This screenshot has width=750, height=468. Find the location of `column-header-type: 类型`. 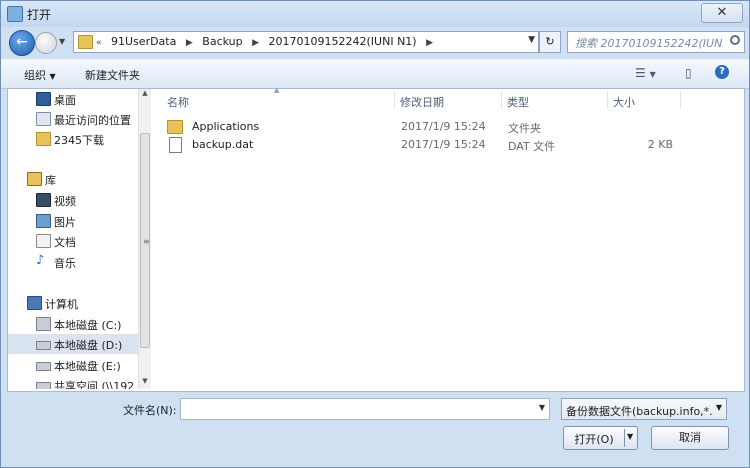

column-header-type: 类型 is located at coordinates (518, 102).